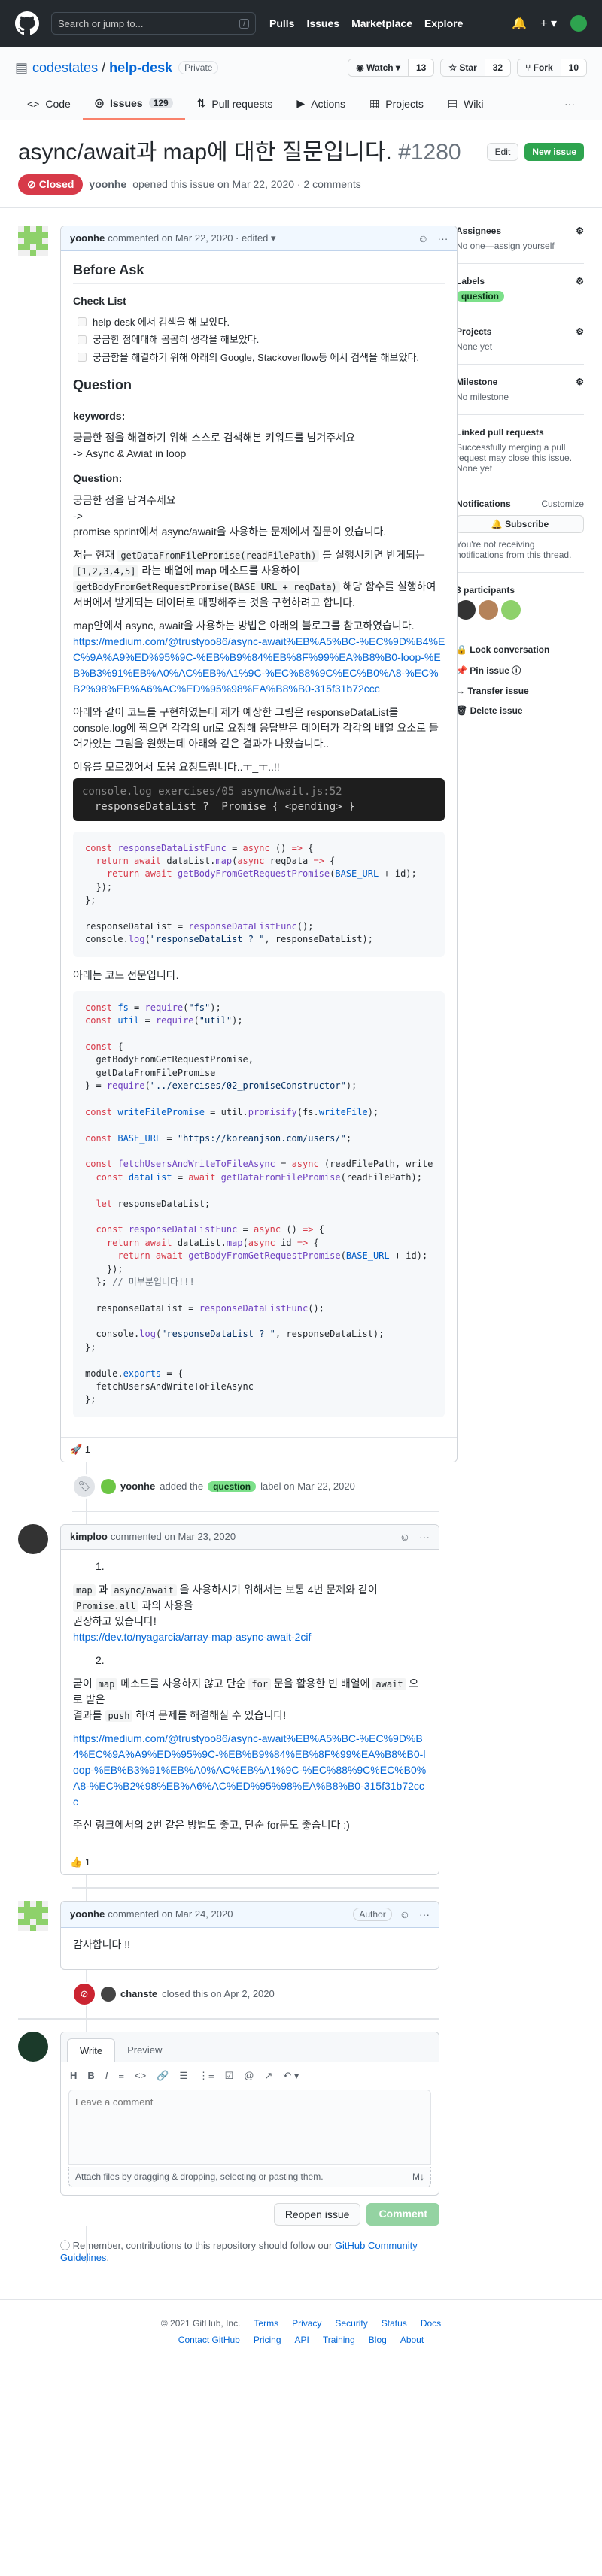  Describe the element at coordinates (27, 23) in the screenshot. I see `github-logo-icon` at that location.